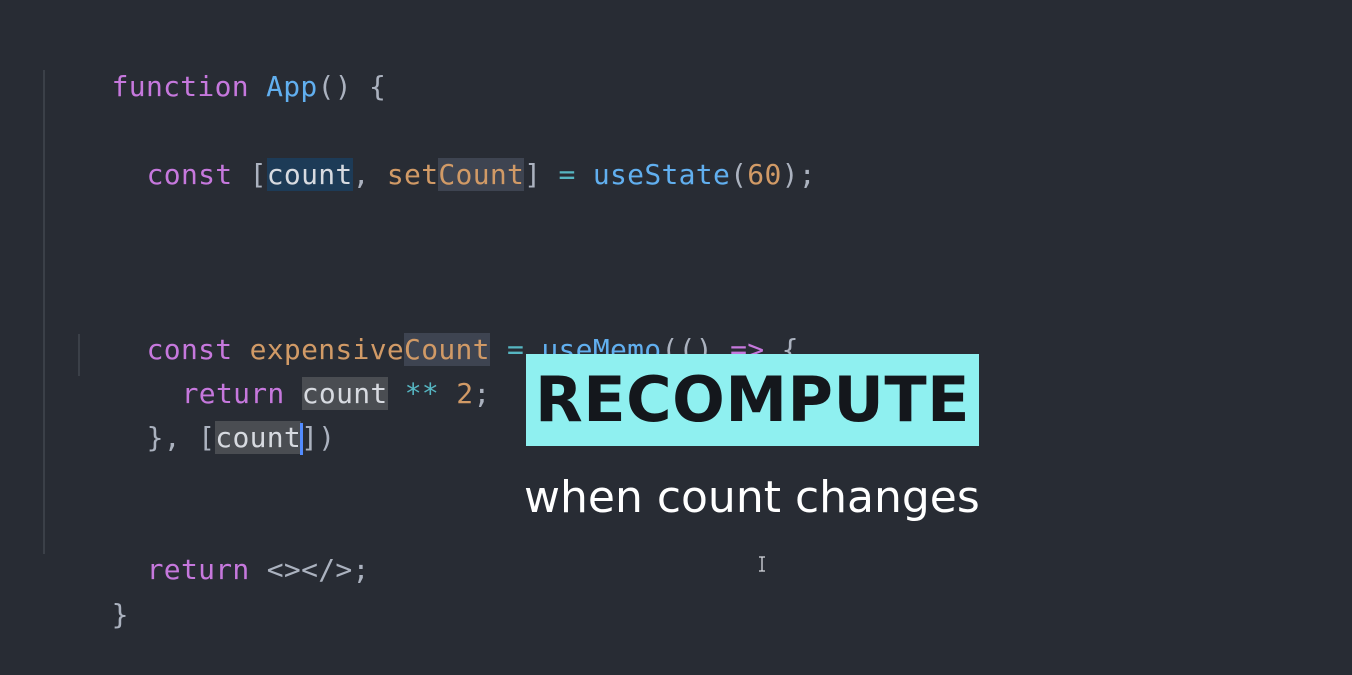  I want to click on token-punctuation: () {, so click(352, 86).